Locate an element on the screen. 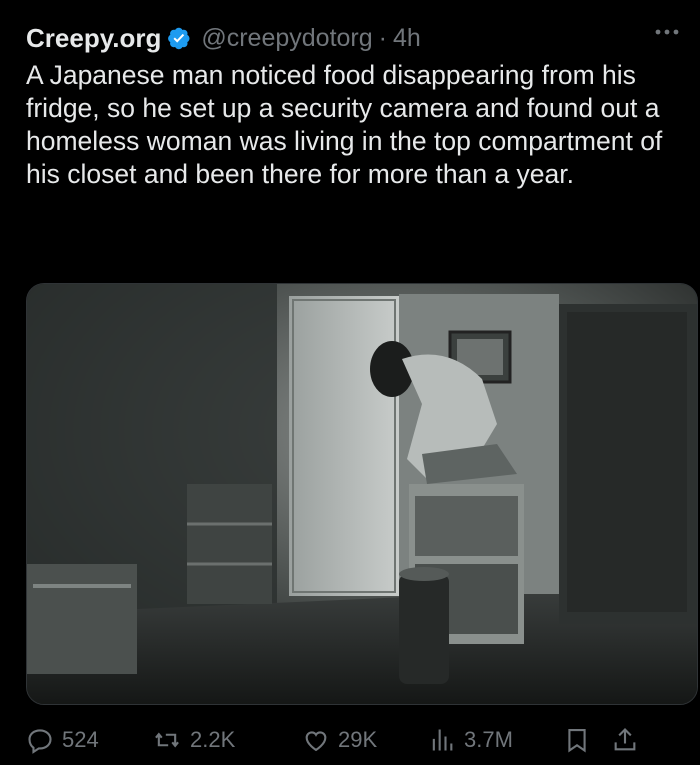 The width and height of the screenshot is (700, 765). tweet-actions: 524 2.2K 29K 3.7M is located at coordinates (358, 740).